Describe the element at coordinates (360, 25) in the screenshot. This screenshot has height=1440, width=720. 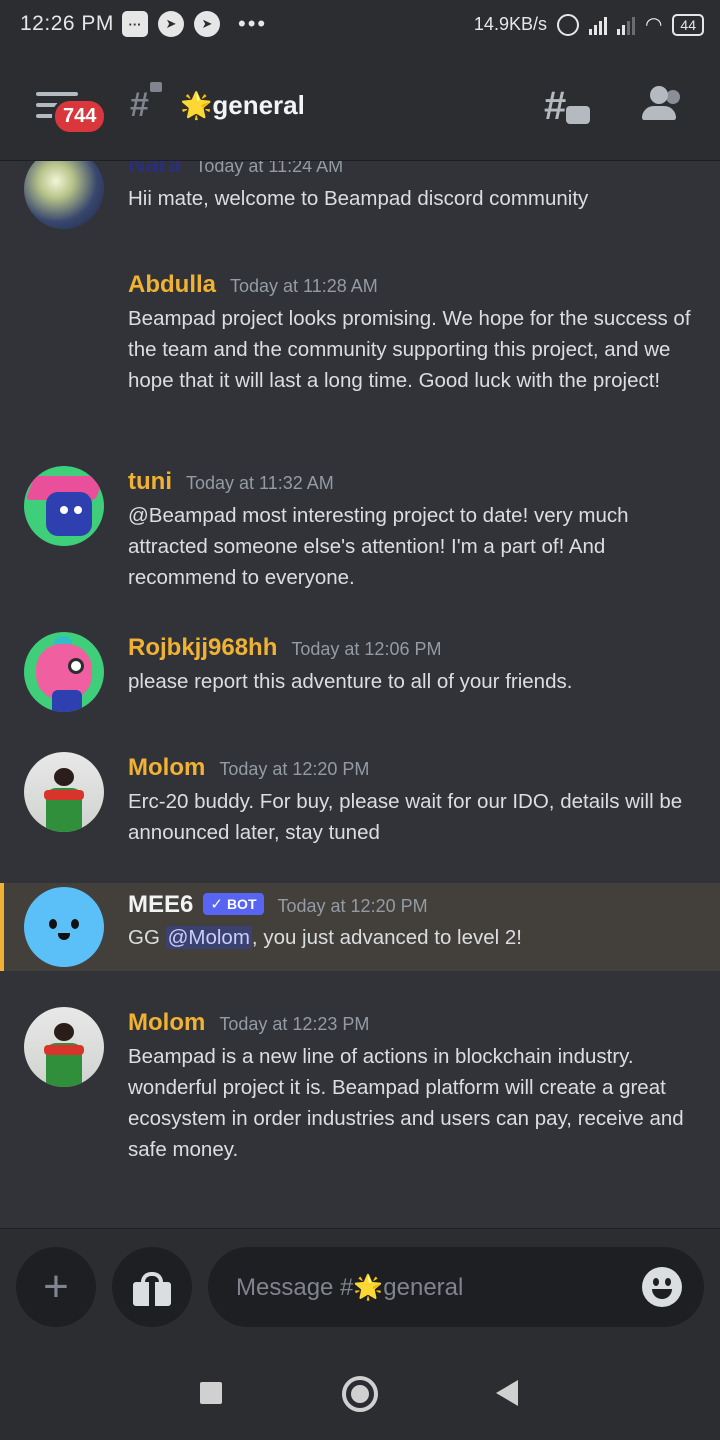
I see `status-bar: 12:26 PM ··· ➤ ➤ ••• 14.9KB/s ◠ 44` at that location.